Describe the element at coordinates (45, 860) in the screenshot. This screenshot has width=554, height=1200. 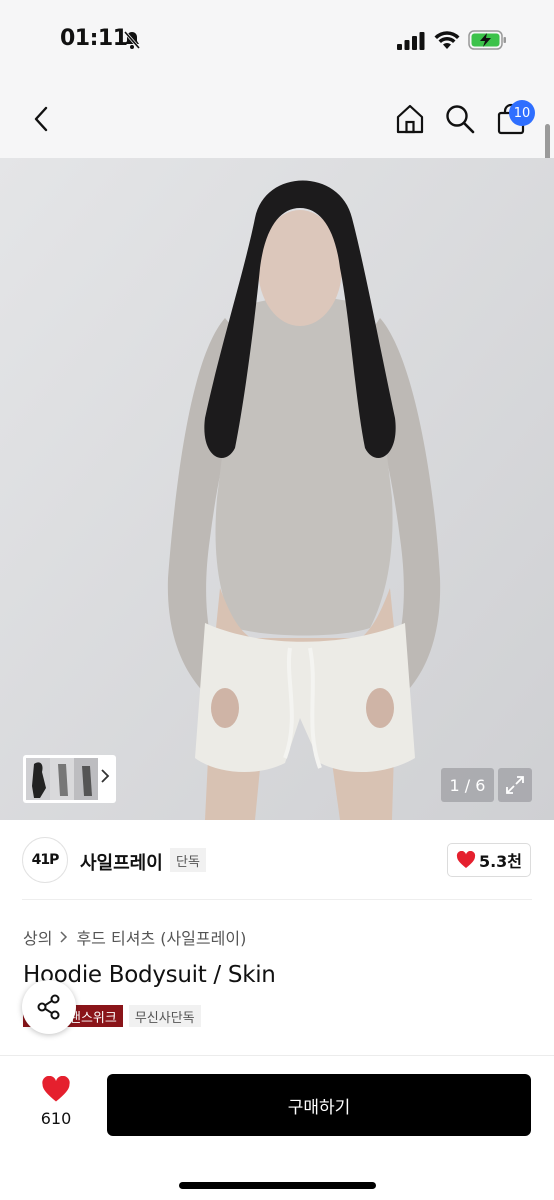
I see `brand-logo: 41P` at that location.